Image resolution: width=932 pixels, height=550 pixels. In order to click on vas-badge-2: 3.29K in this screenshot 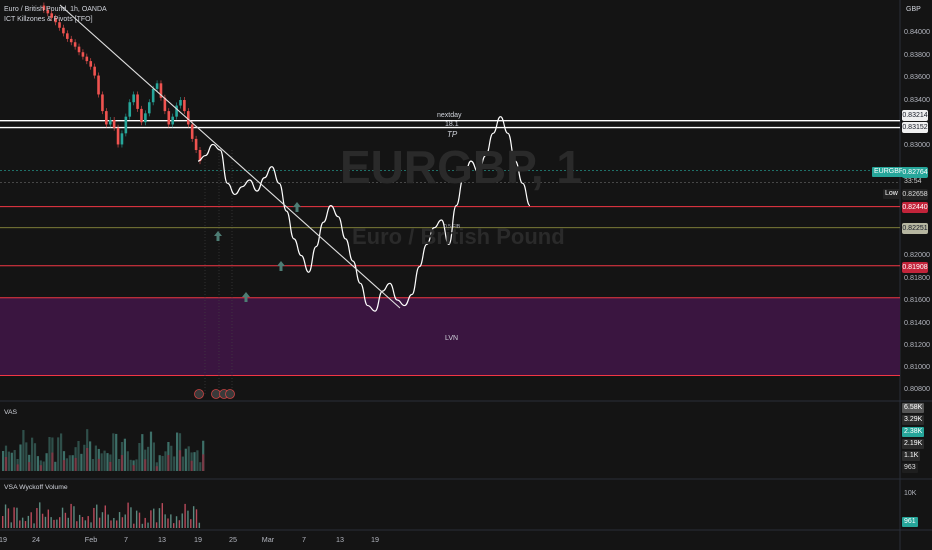, I will do `click(913, 420)`.